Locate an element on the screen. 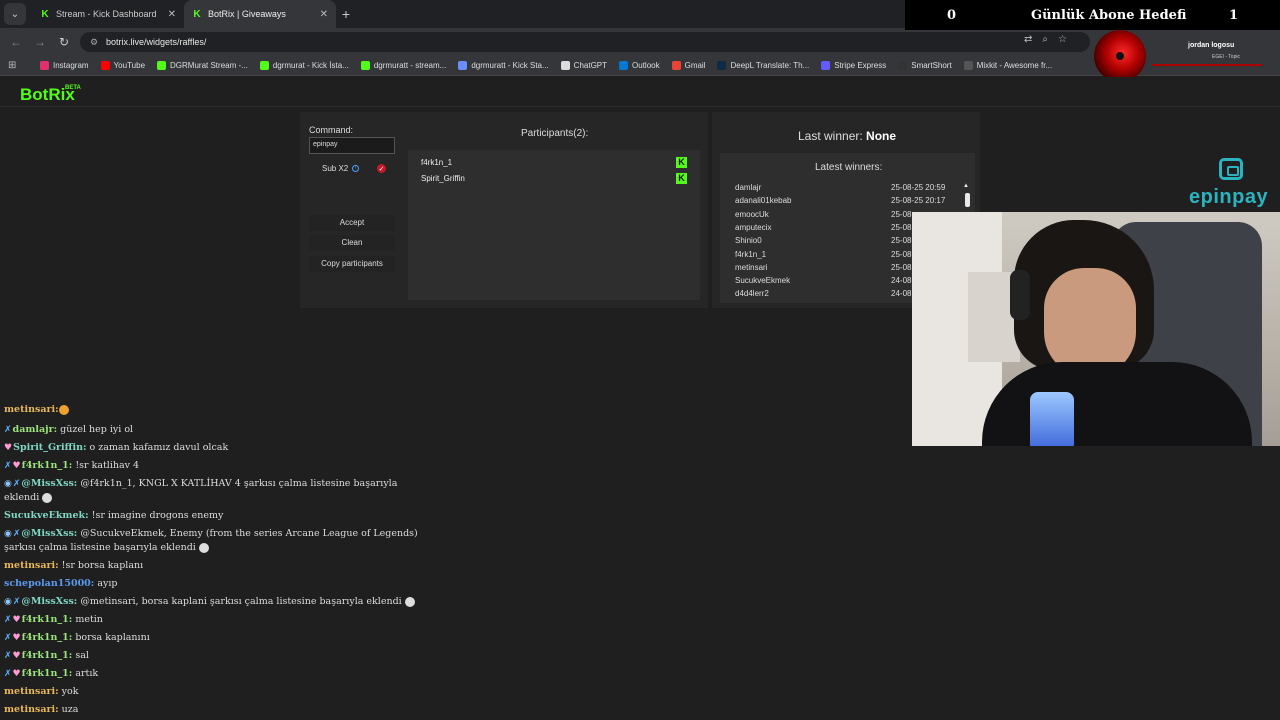  bookmark-item: ChatGPT is located at coordinates (583, 65).